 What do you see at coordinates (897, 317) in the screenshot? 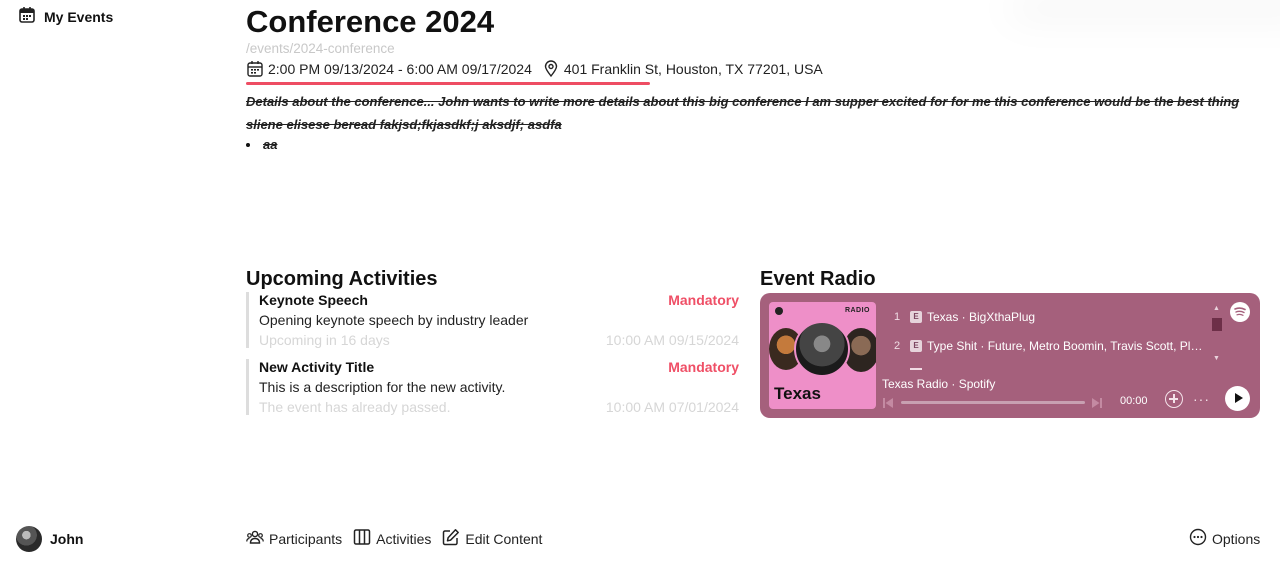
I see `track-number: 1` at bounding box center [897, 317].